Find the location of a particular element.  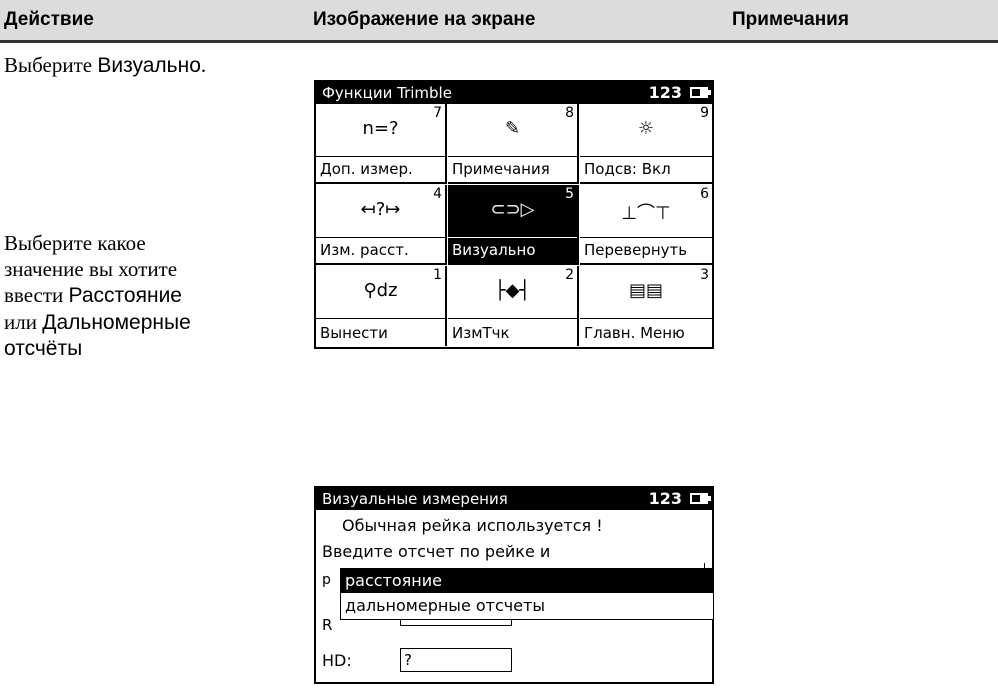

step2-text: ввести is located at coordinates (36, 295).